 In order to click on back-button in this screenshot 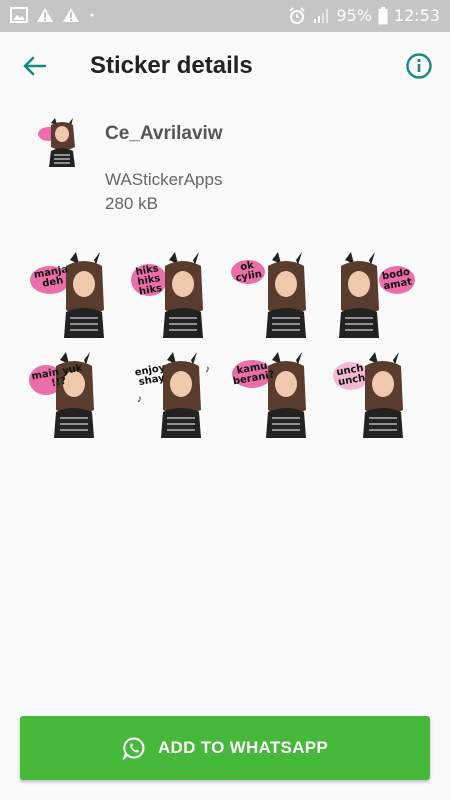, I will do `click(35, 66)`.